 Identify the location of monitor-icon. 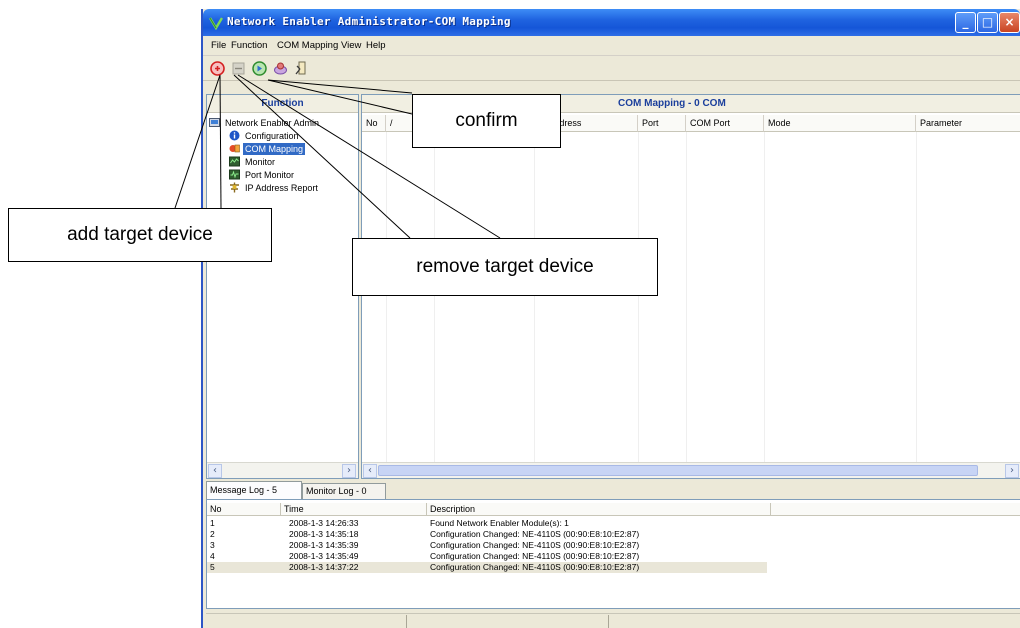
(234, 161).